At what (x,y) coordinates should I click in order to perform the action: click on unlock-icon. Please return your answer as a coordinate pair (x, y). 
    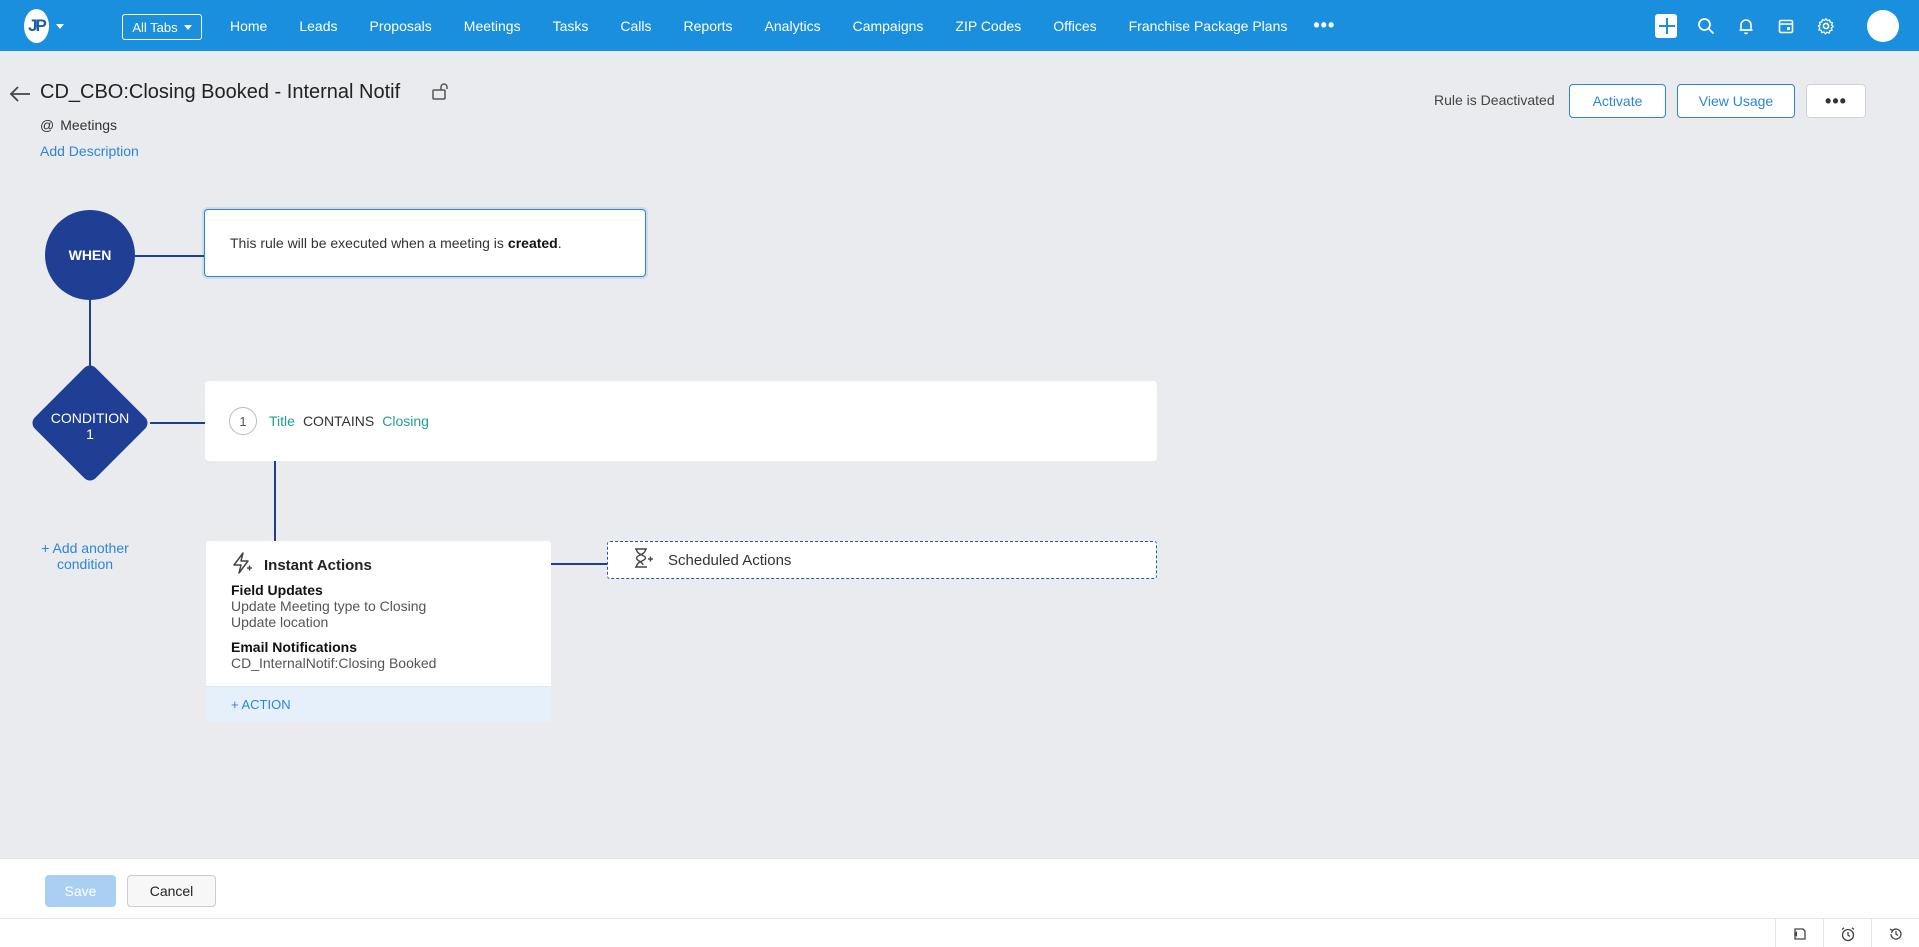
    Looking at the image, I should click on (441, 92).